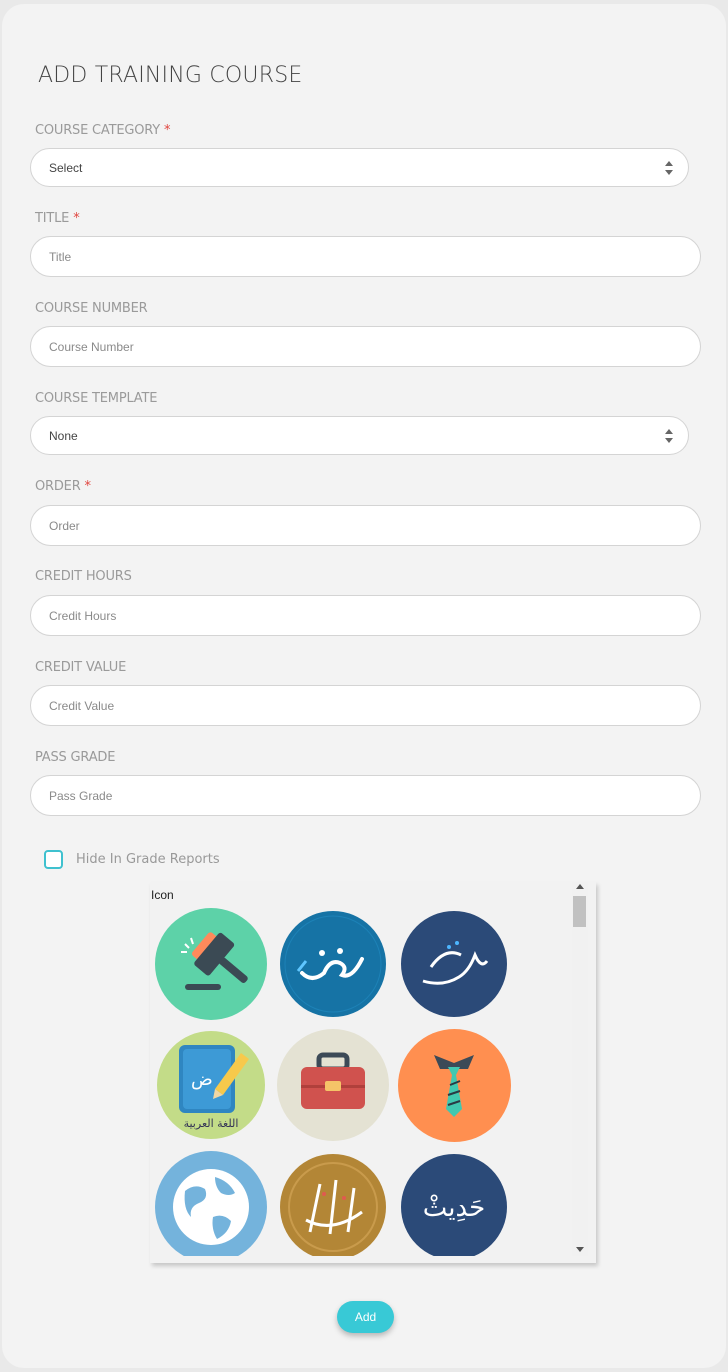 This screenshot has width=728, height=1372. I want to click on course-template-value: None, so click(63, 435).